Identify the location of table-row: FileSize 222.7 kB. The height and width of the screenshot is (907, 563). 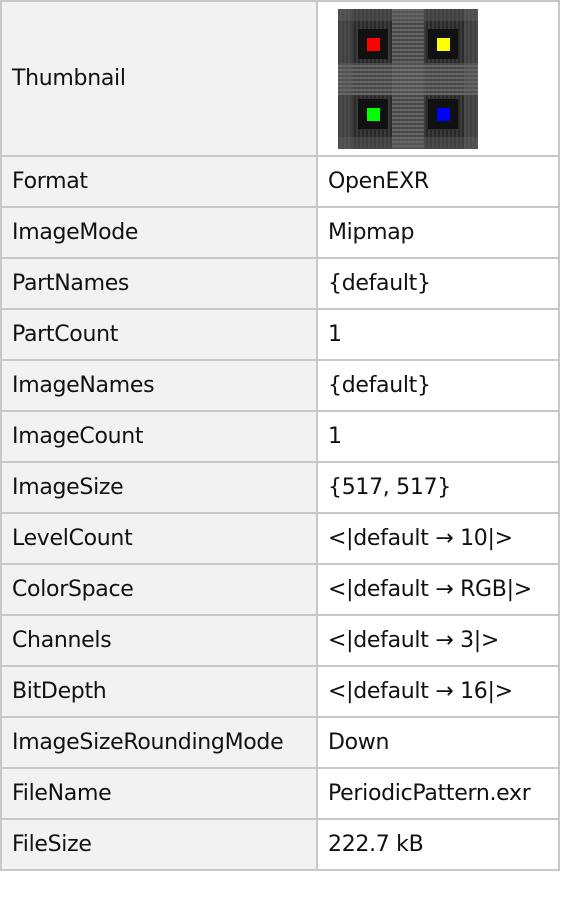
(280, 844).